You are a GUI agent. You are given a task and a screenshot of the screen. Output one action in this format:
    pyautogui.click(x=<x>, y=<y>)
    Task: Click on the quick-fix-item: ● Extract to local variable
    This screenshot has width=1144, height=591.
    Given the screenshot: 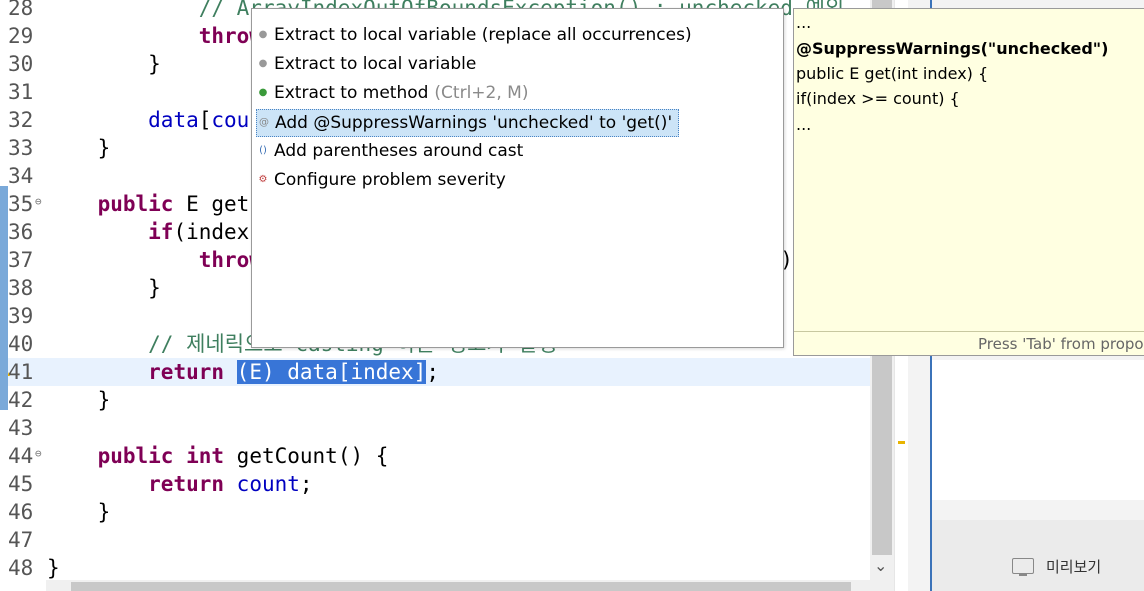 What is the action you would take?
    pyautogui.click(x=366, y=64)
    